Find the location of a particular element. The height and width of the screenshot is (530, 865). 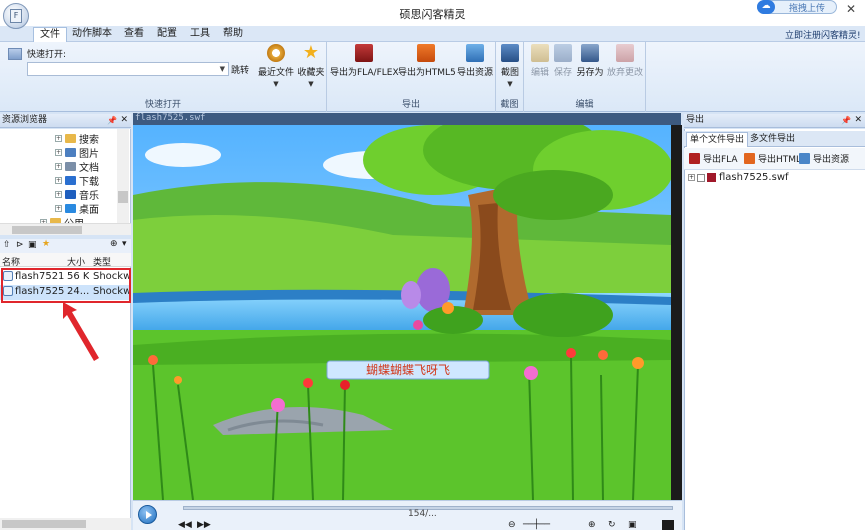

pencil-icon is located at coordinates (540, 53).